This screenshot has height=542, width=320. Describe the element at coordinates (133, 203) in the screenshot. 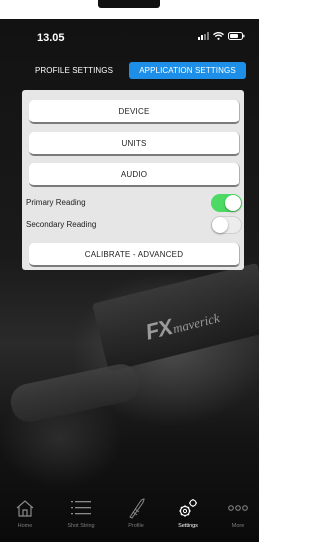

I see `primary-reading-row: Primary Reading` at that location.